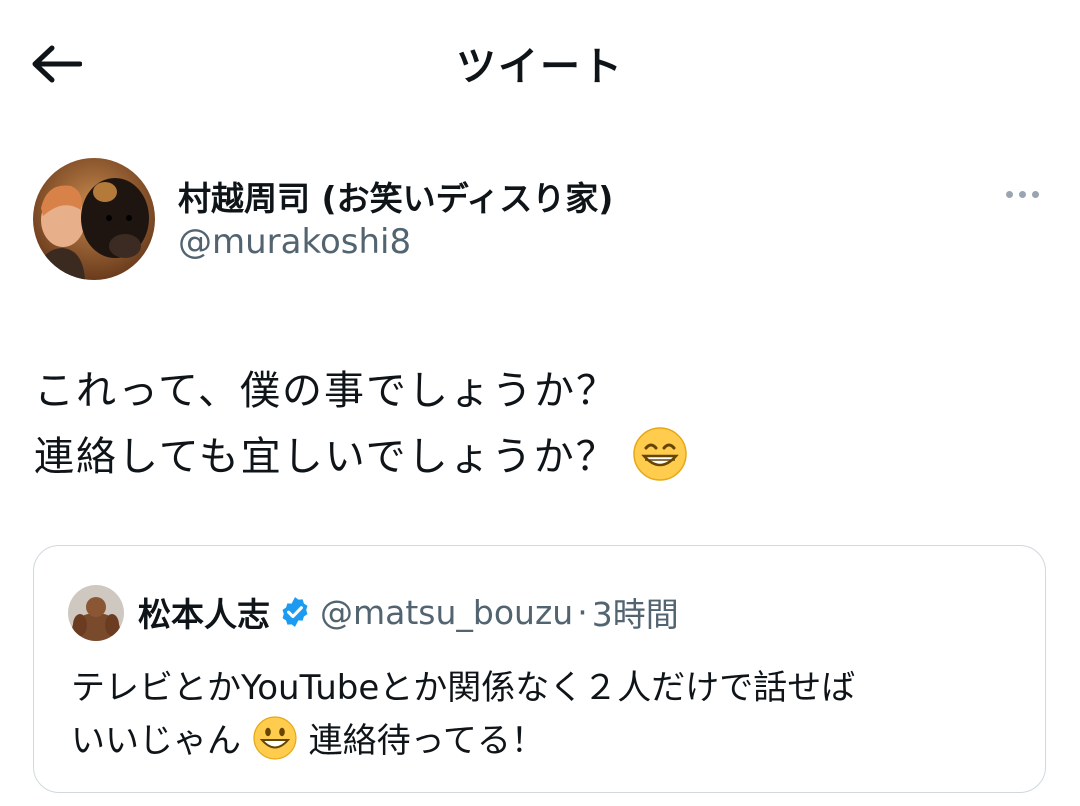  I want to click on quoted-tweet-header: 松本人志 @matsu_bouzu · 3時間, so click(408, 612).